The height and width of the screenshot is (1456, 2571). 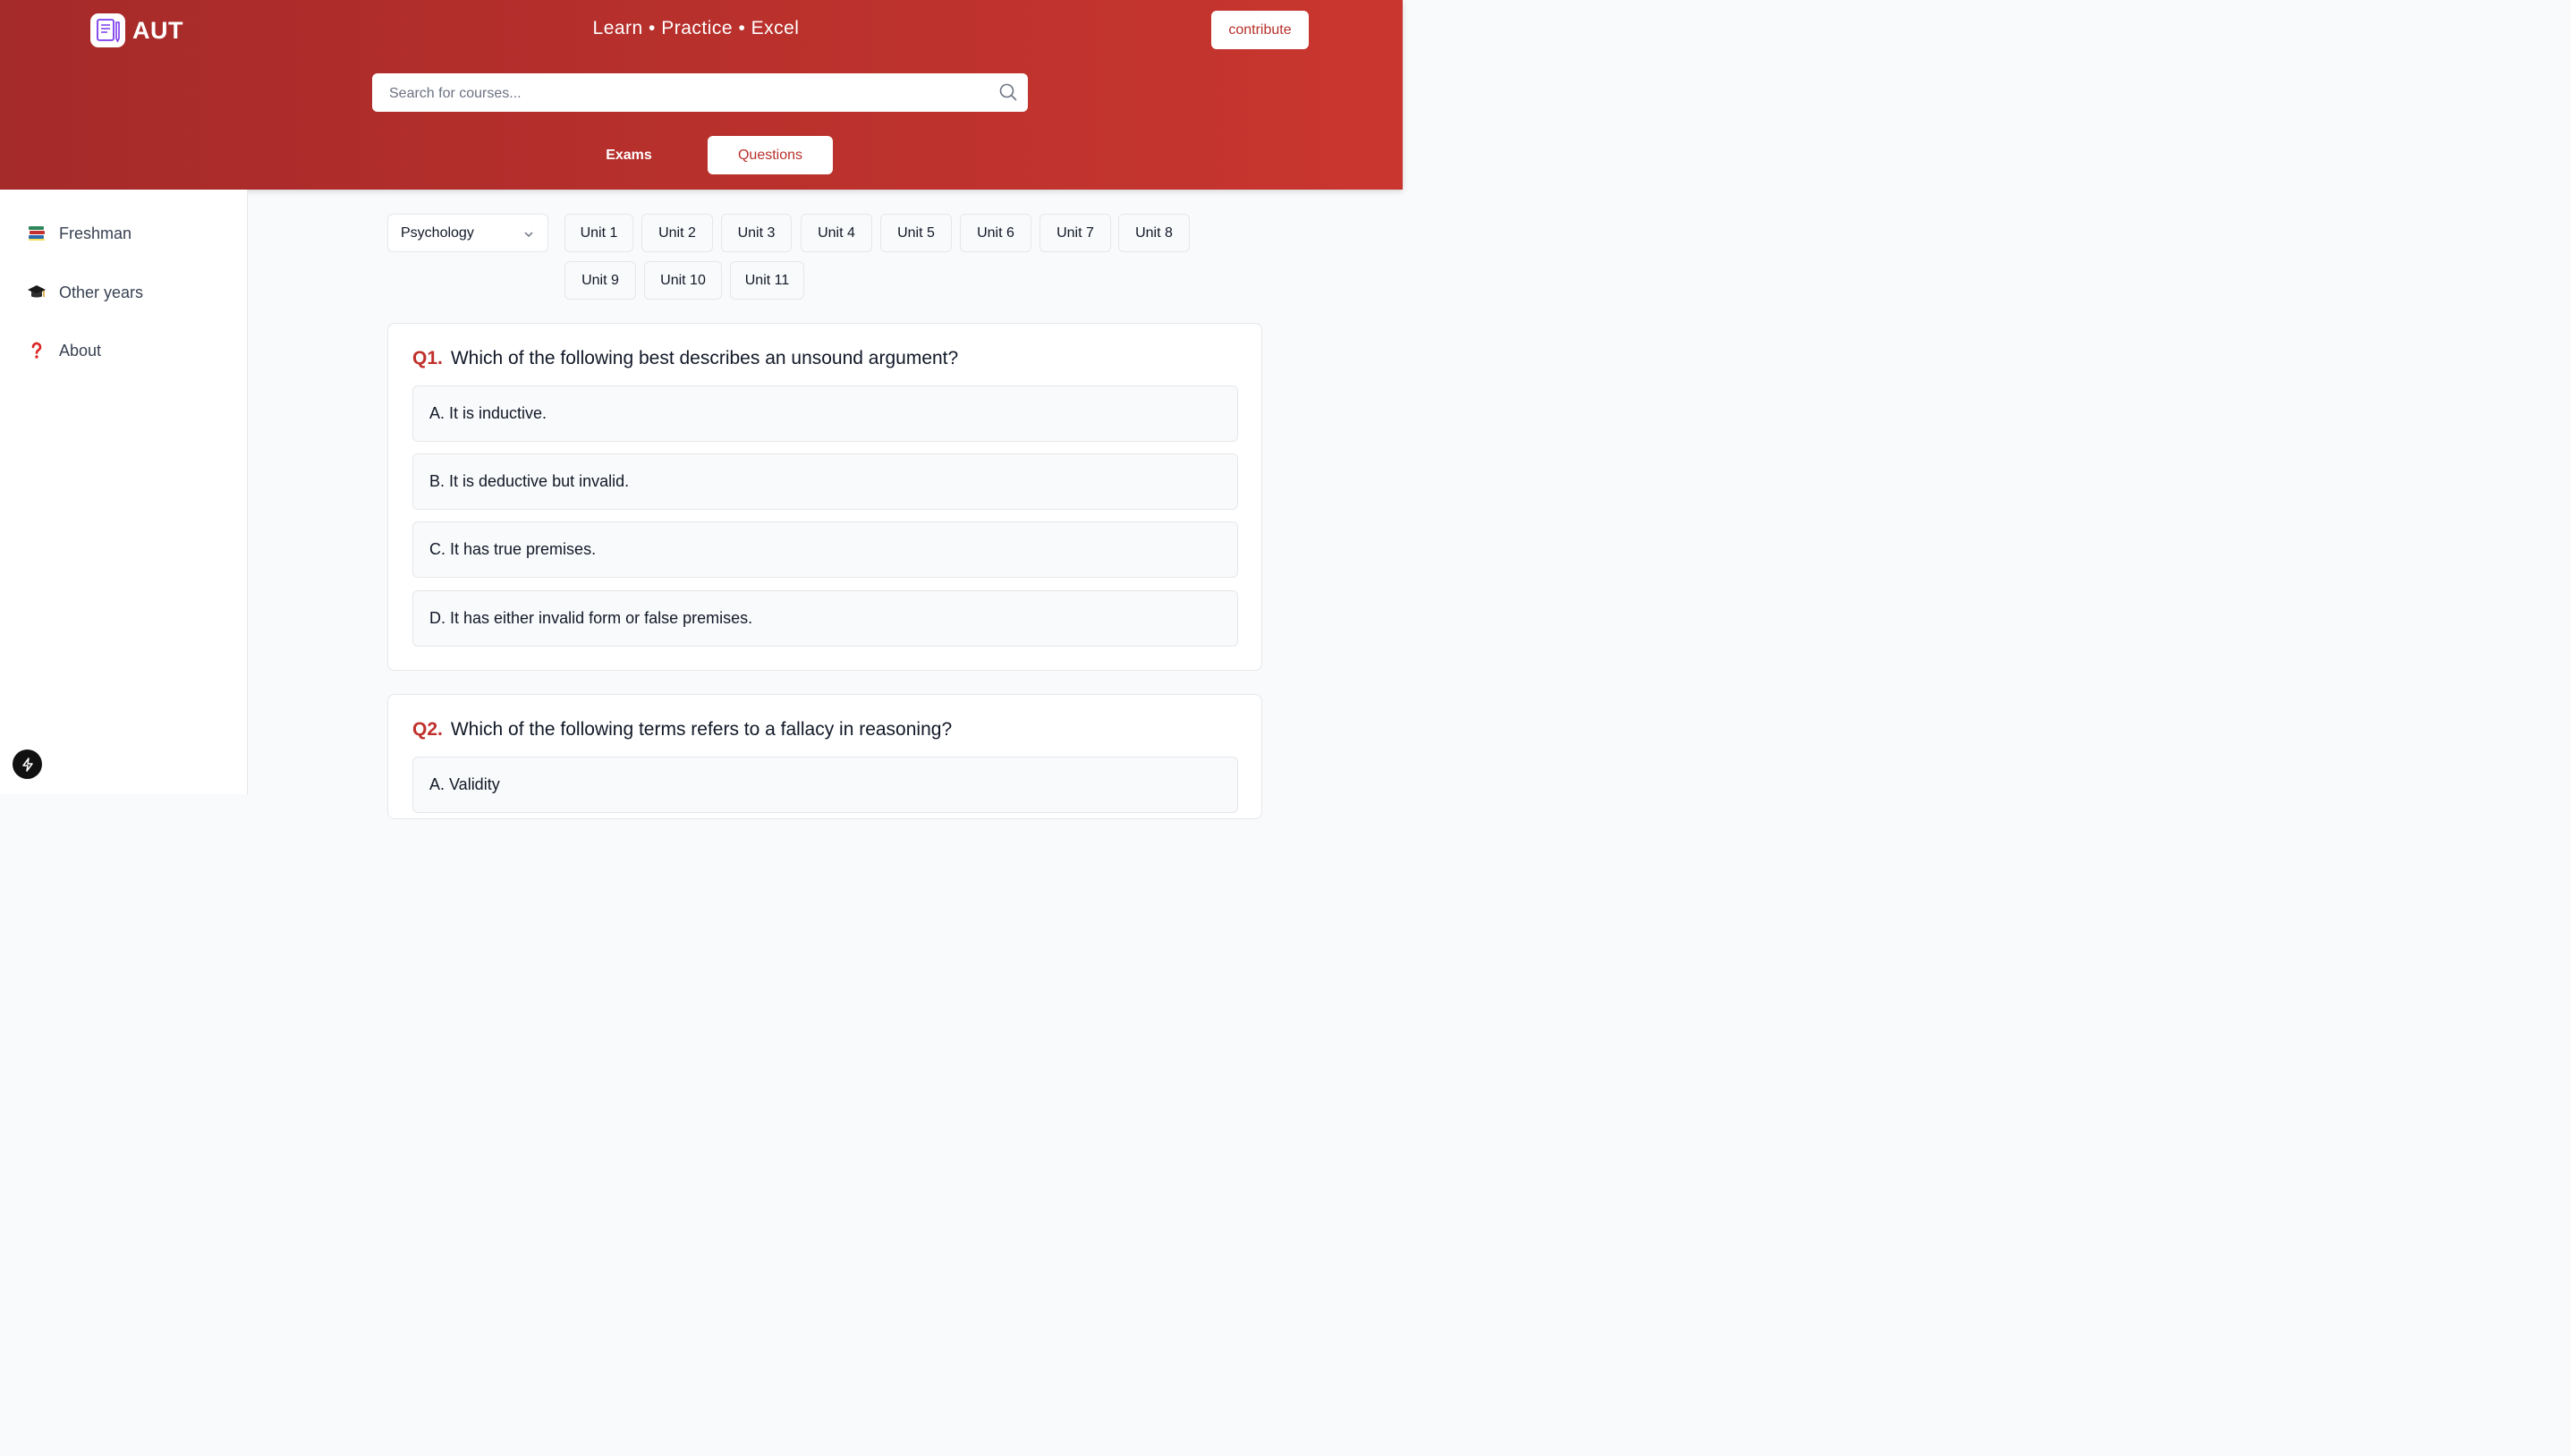 I want to click on sidebar-item-label: Freshman, so click(x=95, y=233).